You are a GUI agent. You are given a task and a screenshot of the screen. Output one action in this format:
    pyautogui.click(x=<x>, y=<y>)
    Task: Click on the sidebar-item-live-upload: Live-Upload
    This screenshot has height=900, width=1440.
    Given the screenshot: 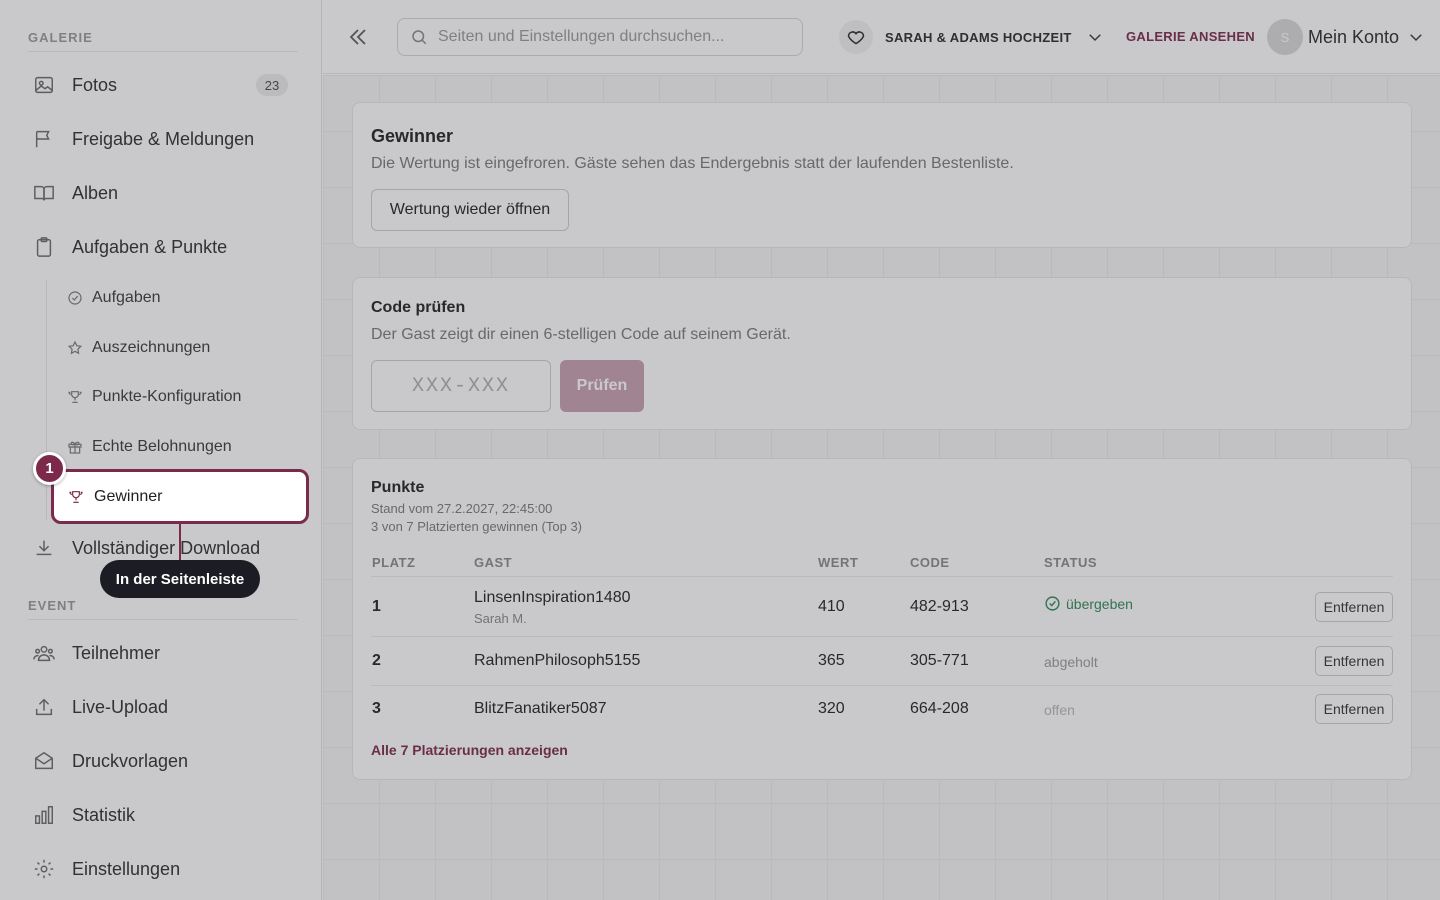 What is the action you would take?
    pyautogui.click(x=161, y=707)
    